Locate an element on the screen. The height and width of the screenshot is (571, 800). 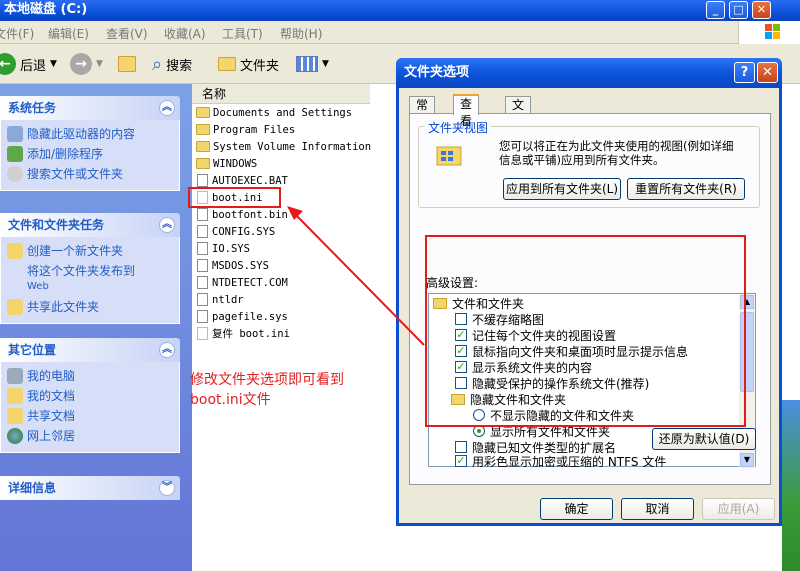
tab-view: 查看 is located at coordinates (466, 111).